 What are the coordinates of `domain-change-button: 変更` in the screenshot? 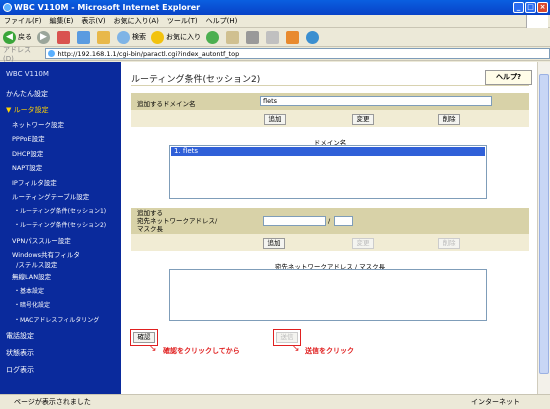 It's located at (363, 119).